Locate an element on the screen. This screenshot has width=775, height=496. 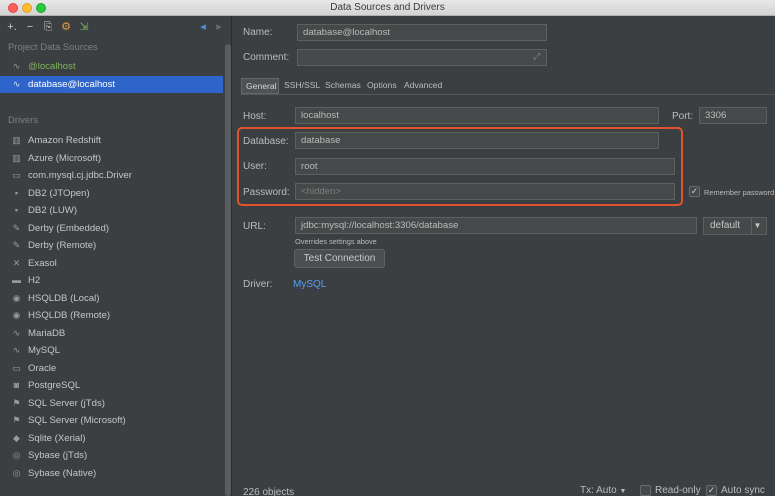
tab-general: General is located at coordinates (260, 86).